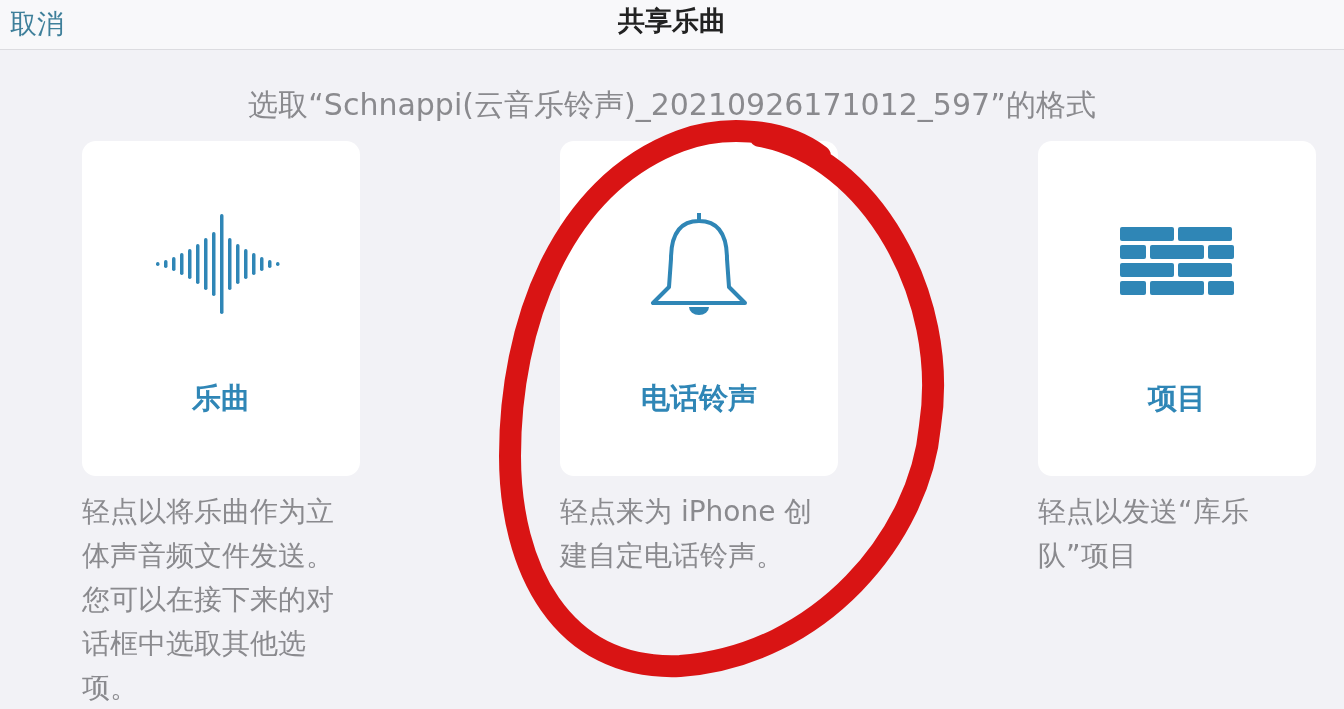 This screenshot has height=709, width=1344. I want to click on cancel-button: 取消, so click(37, 24).